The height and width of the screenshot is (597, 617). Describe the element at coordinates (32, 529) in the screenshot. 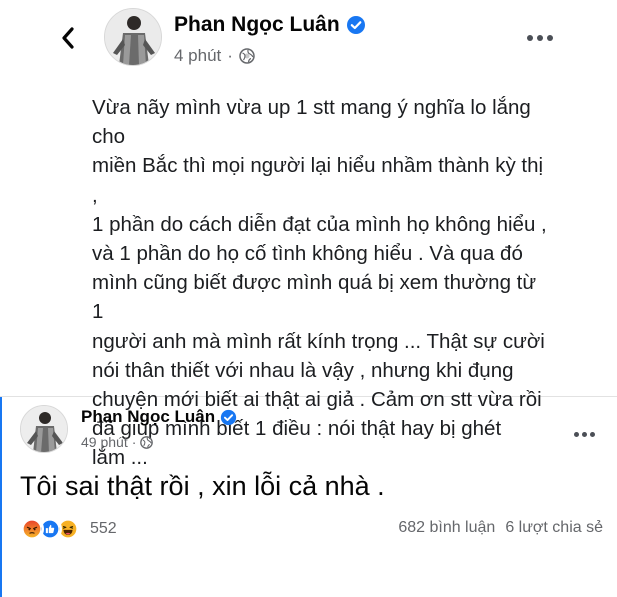

I see `angry-reaction-icon` at that location.